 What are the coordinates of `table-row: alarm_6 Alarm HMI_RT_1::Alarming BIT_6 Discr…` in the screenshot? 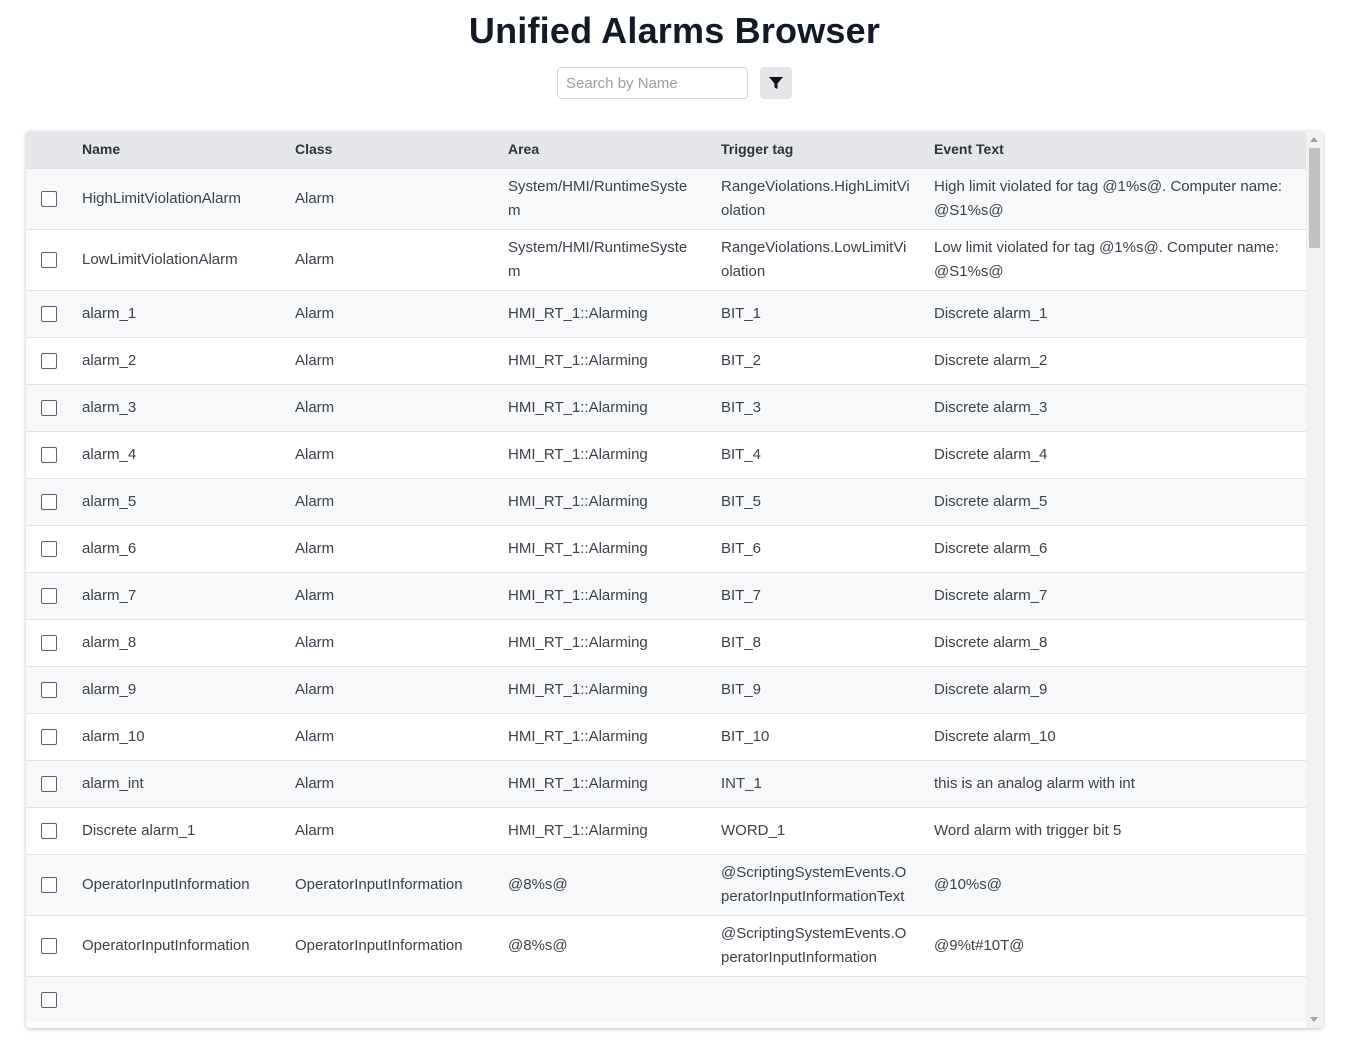 It's located at (666, 548).